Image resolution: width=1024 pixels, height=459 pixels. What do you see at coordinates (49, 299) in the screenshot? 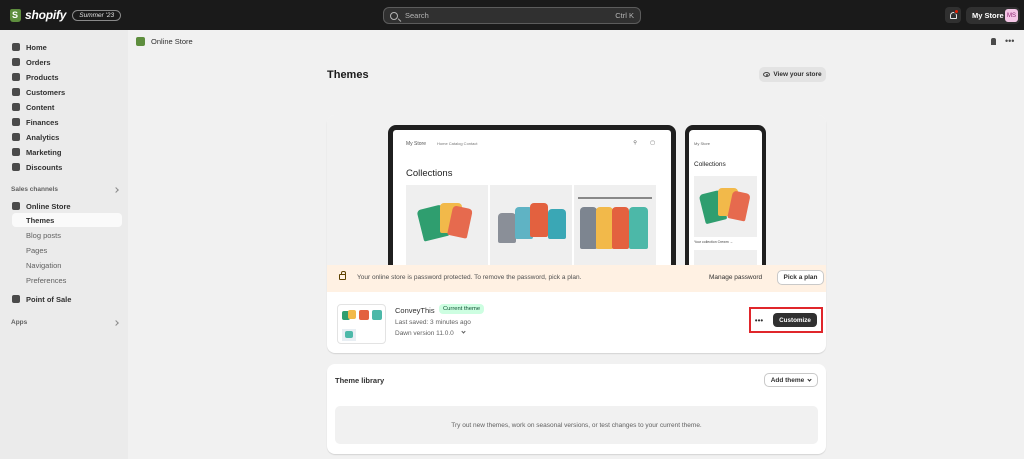
I see `sidebar-item-label: Point of Sale` at bounding box center [49, 299].